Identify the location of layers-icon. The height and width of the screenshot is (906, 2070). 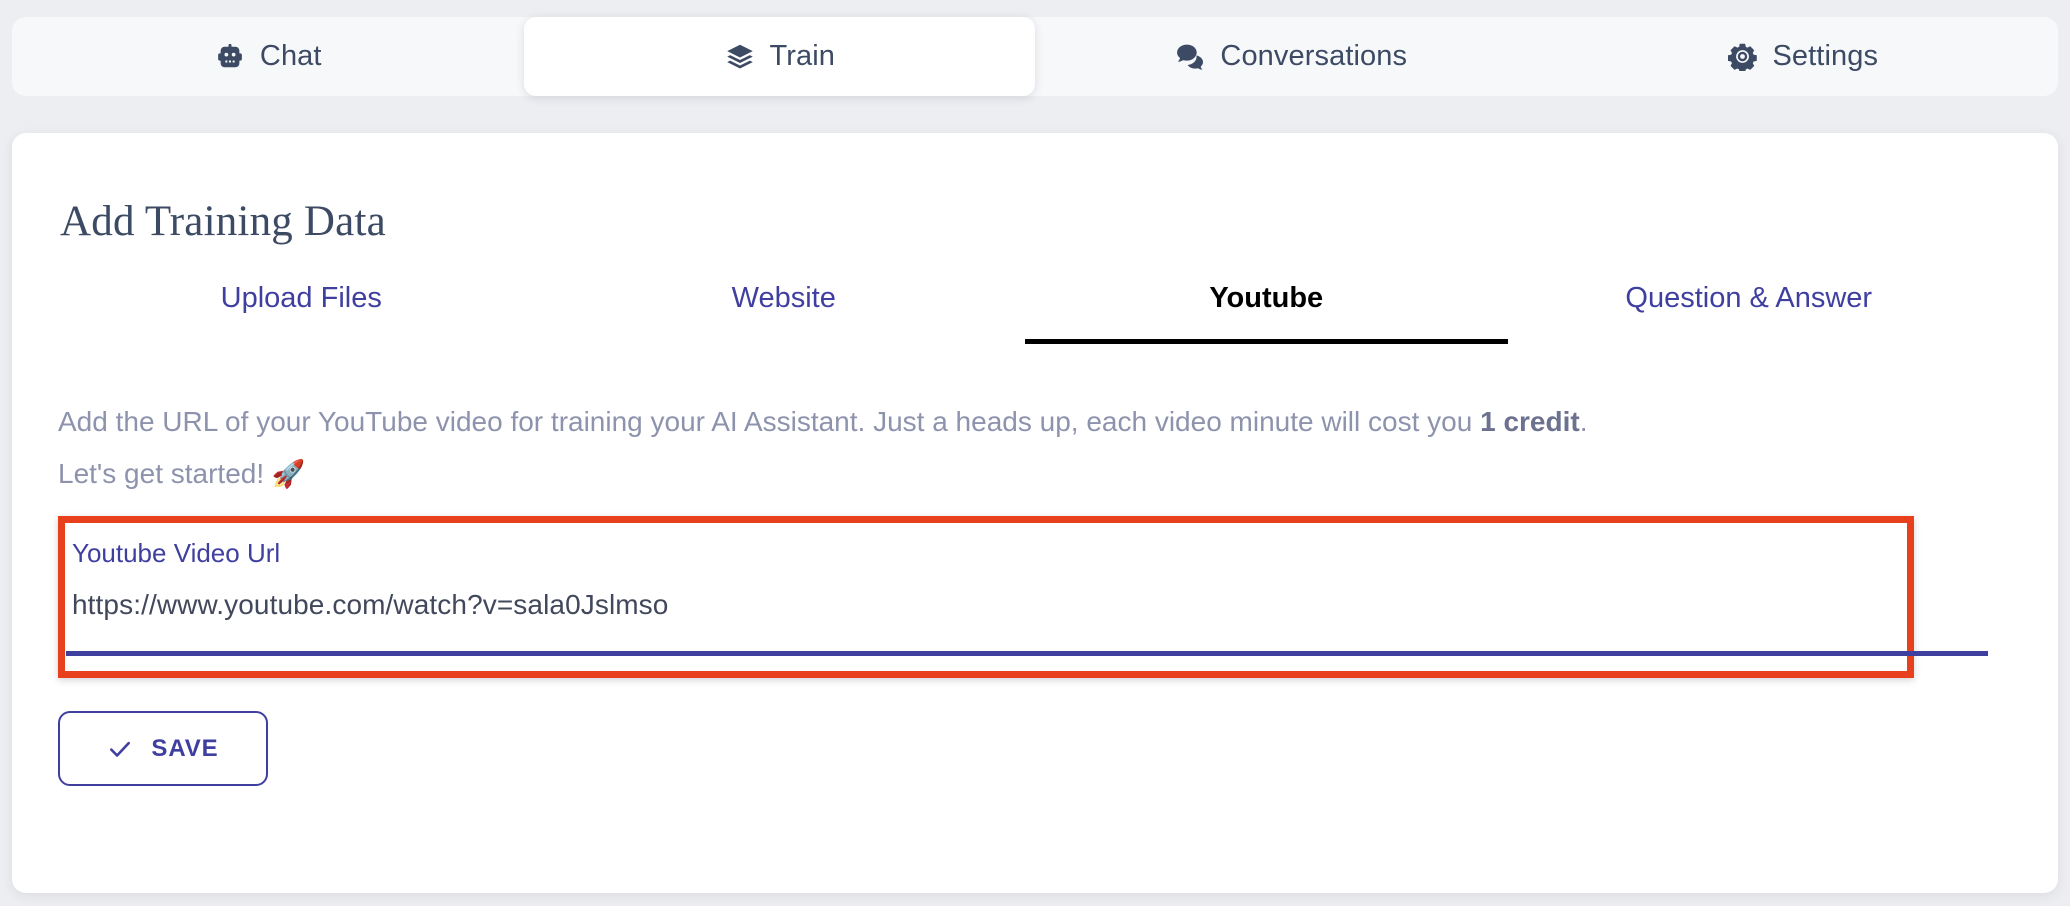
(740, 57).